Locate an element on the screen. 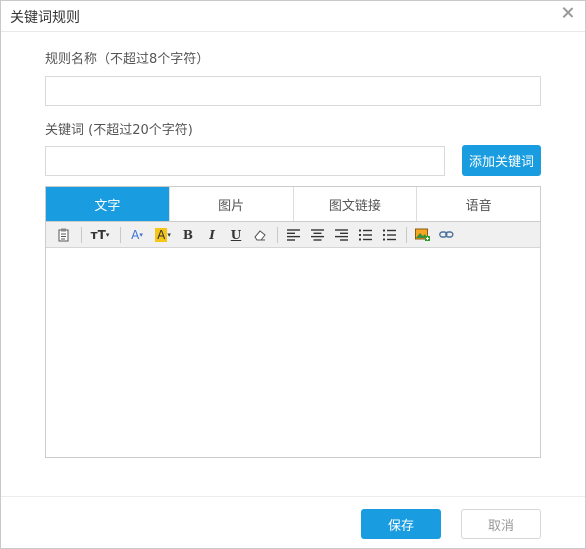 The width and height of the screenshot is (586, 549). ordered-list-icon is located at coordinates (365, 235).